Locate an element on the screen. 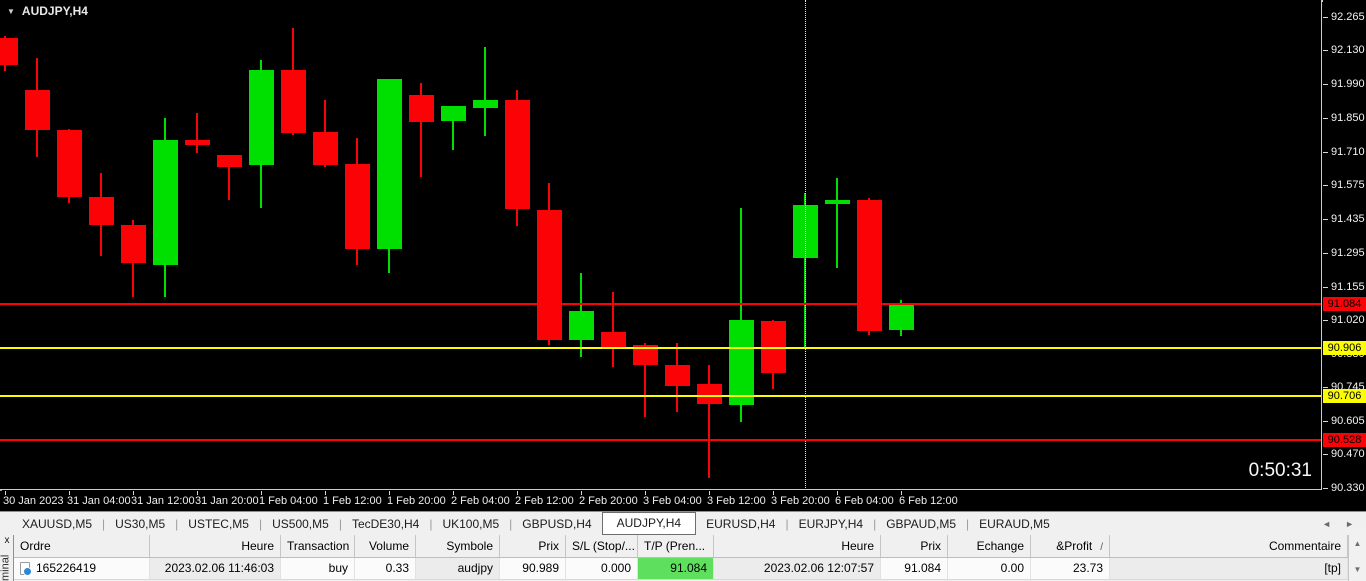 The width and height of the screenshot is (1366, 581). chart-tab-tecde30-h4: TecDE30,H4 is located at coordinates (385, 524).